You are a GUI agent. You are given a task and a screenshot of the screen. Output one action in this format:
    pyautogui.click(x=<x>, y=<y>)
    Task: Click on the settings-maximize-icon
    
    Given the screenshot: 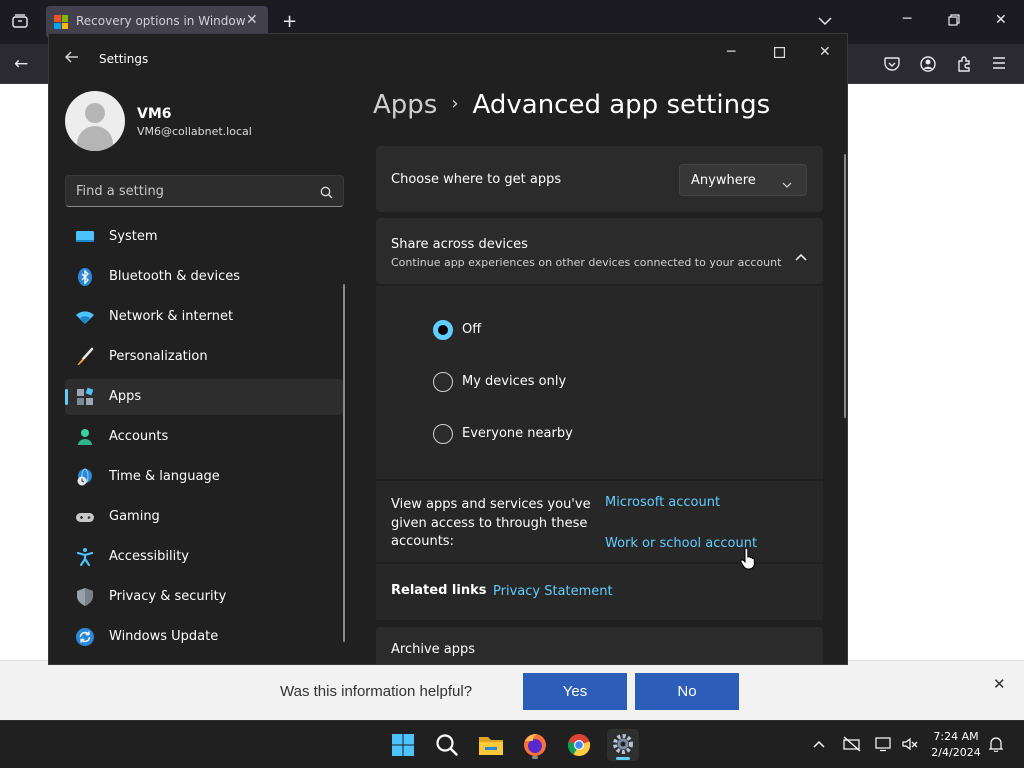 What is the action you would take?
    pyautogui.click(x=780, y=54)
    